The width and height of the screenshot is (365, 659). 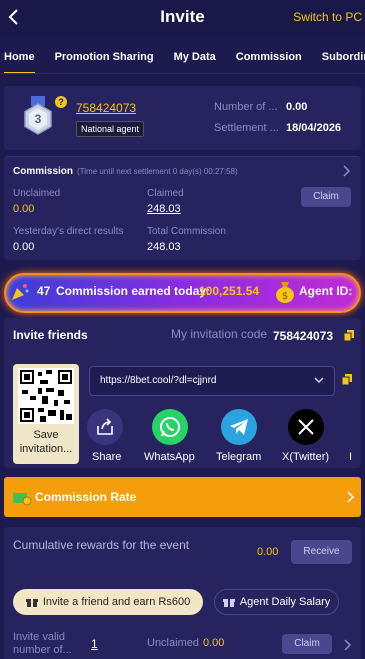 I want to click on receive-button: Receive, so click(x=321, y=552).